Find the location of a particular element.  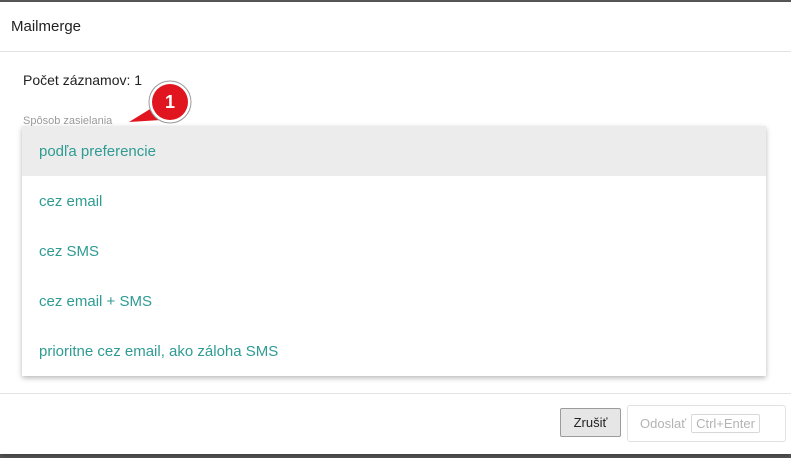

dialog-title: Mailmerge is located at coordinates (46, 26).